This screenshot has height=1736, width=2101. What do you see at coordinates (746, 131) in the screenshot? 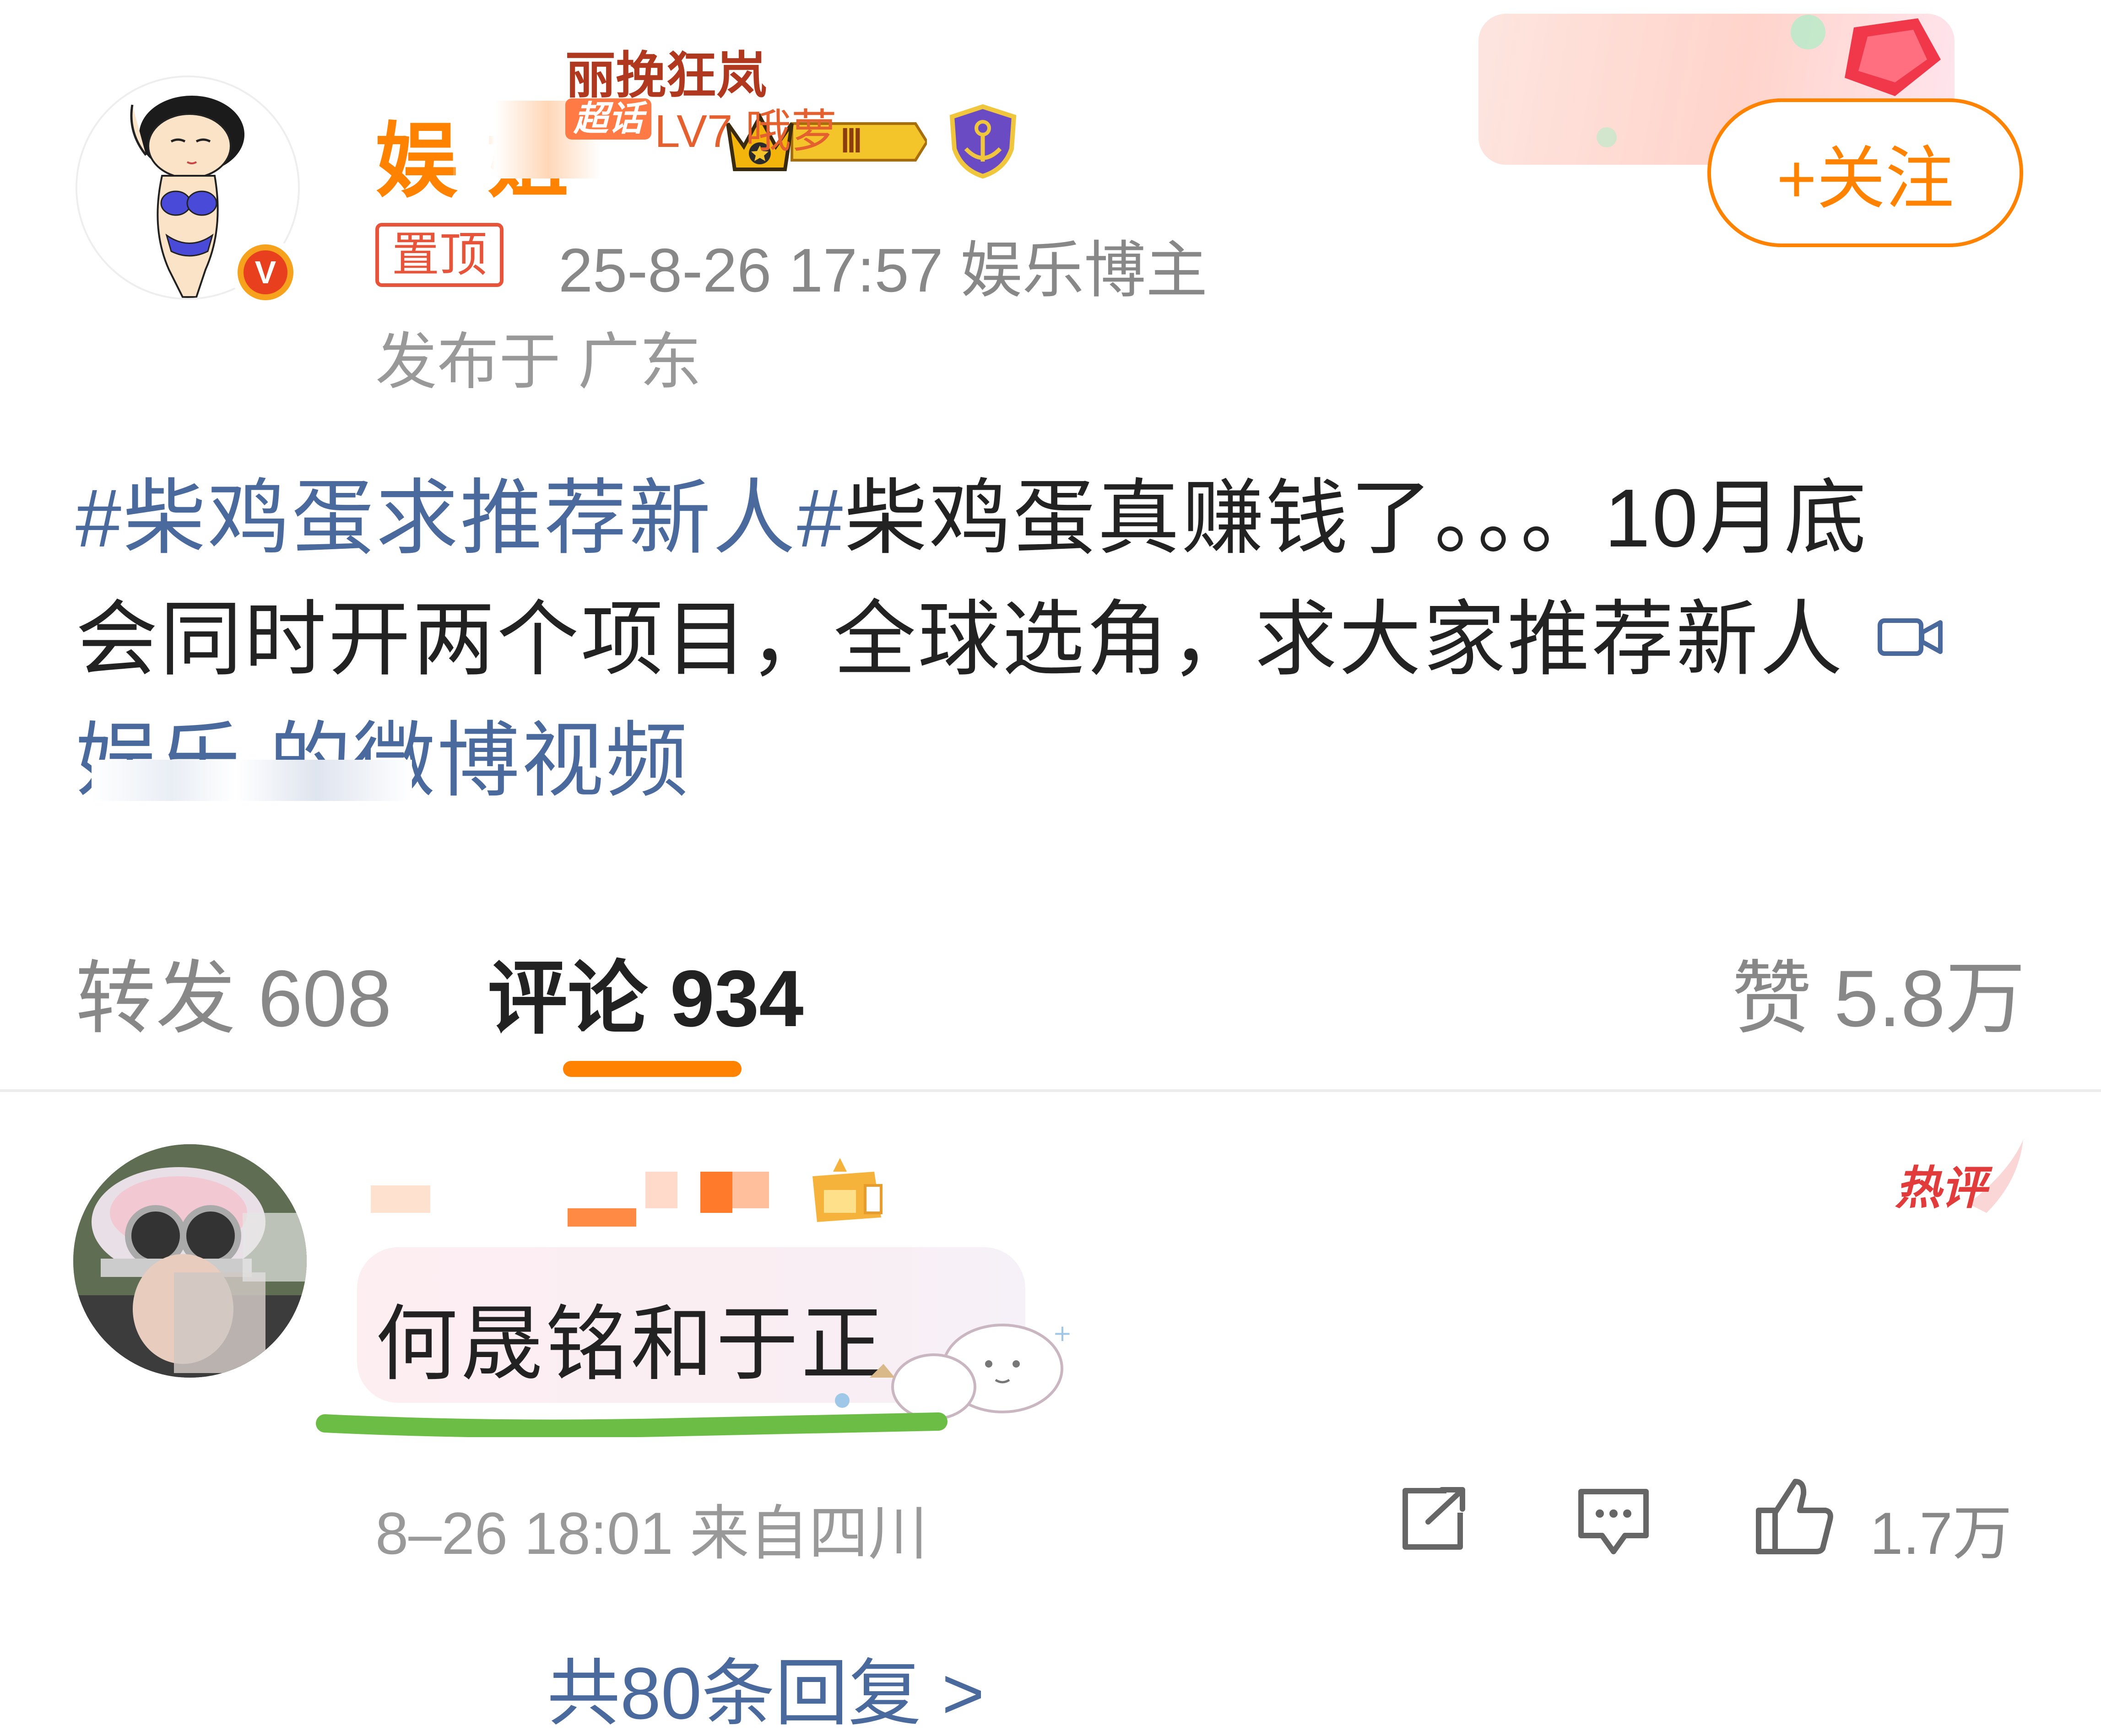
I see `supertopic-level: LV7 哦萝` at bounding box center [746, 131].